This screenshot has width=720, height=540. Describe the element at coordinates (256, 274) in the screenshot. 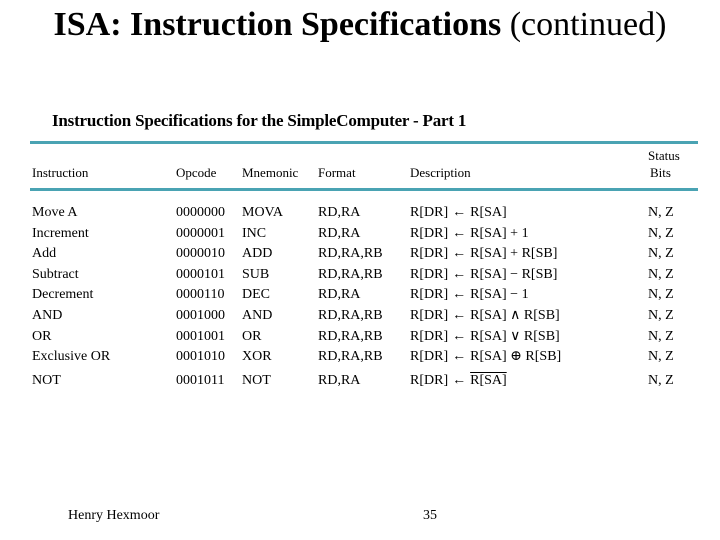

I see `cell-mnemonic: SUB` at that location.